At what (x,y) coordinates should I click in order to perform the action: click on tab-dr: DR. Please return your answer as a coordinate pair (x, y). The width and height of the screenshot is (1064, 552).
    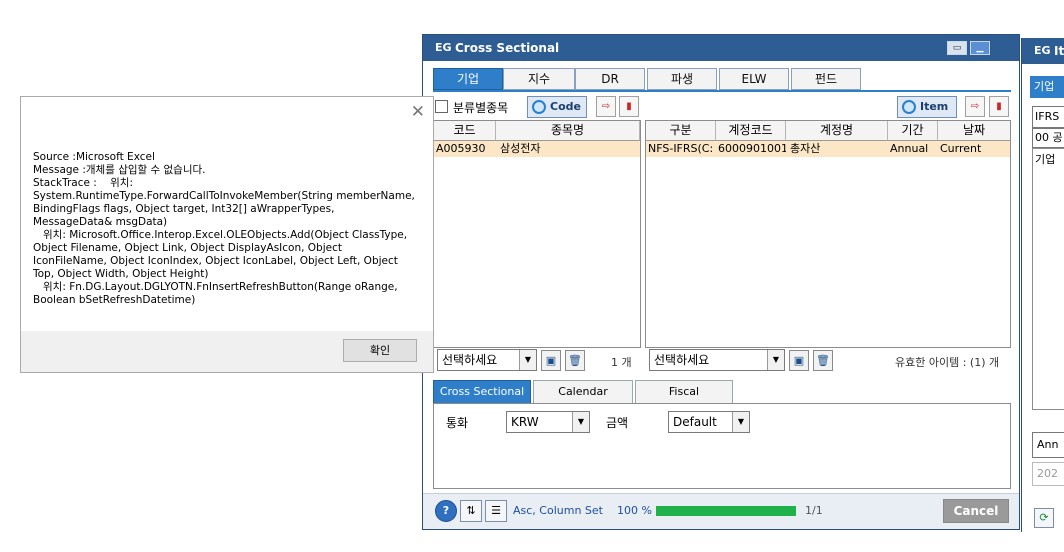
    Looking at the image, I should click on (610, 79).